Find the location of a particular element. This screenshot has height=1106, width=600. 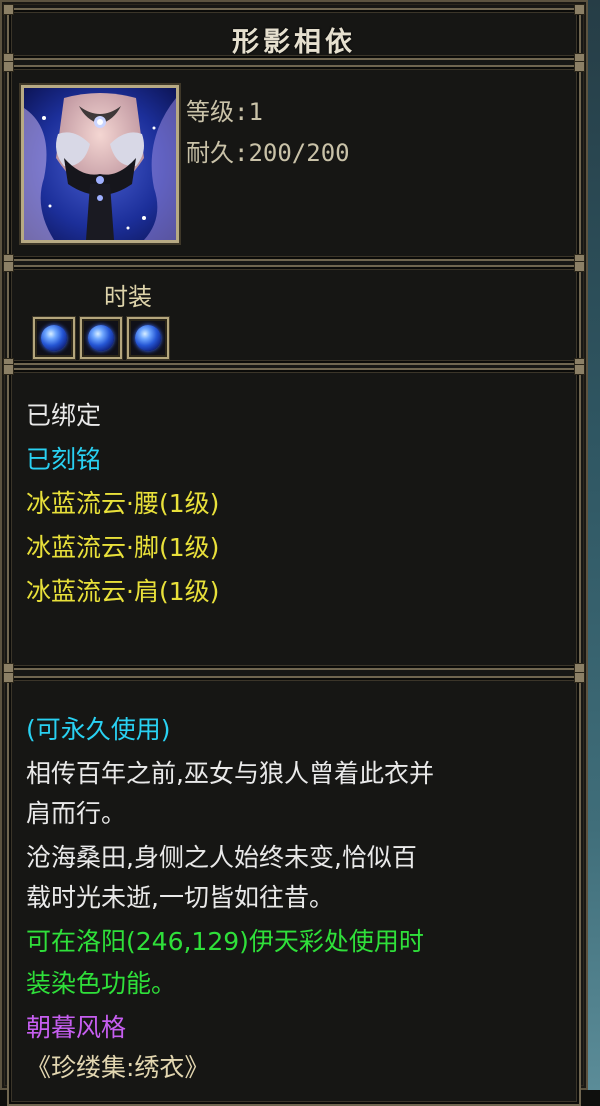

background-edge is located at coordinates (593, 545).